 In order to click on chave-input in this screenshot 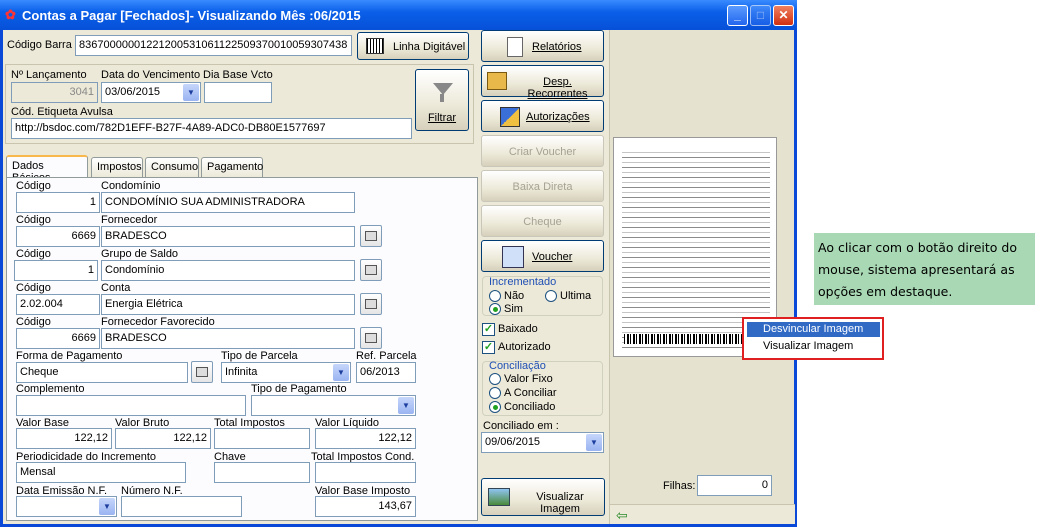, I will do `click(262, 472)`.